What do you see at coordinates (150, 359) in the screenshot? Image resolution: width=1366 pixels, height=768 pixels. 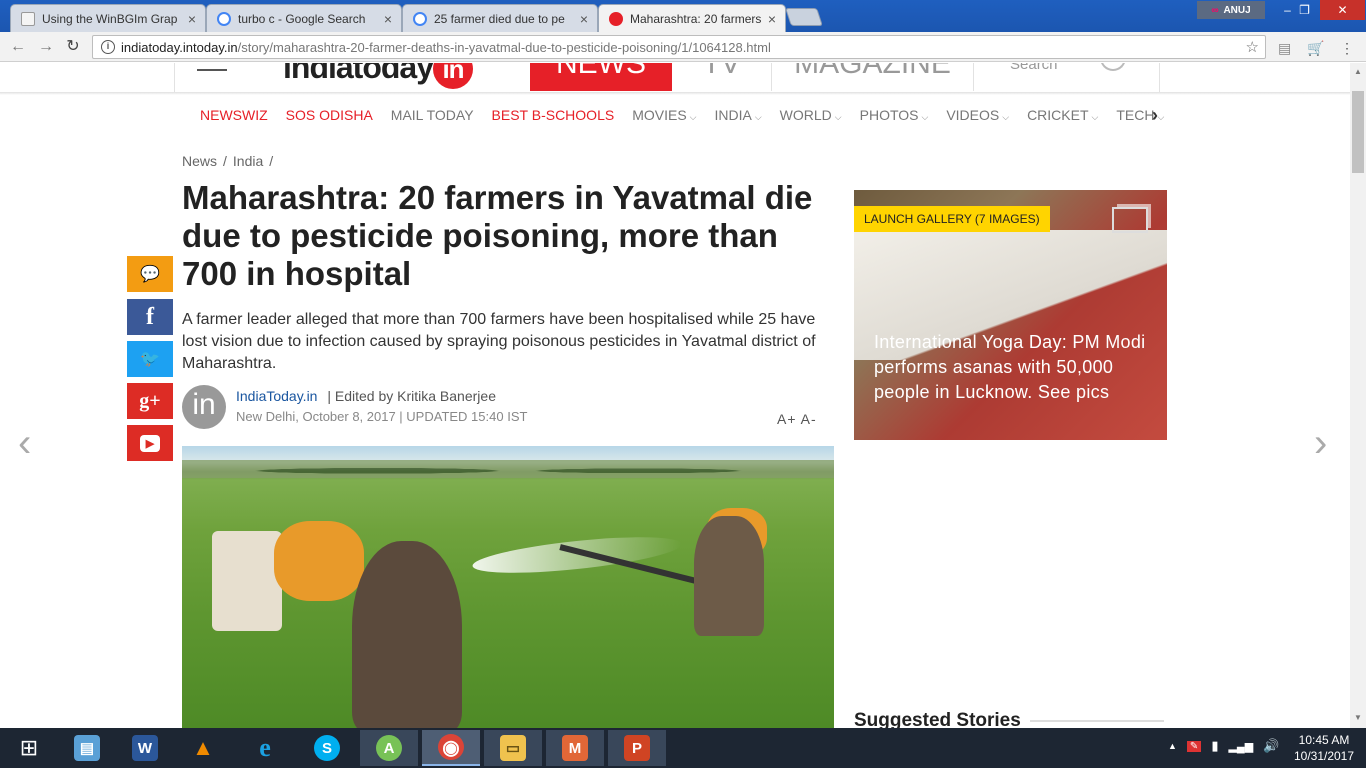 I see `twitter-share-button: 🐦` at bounding box center [150, 359].